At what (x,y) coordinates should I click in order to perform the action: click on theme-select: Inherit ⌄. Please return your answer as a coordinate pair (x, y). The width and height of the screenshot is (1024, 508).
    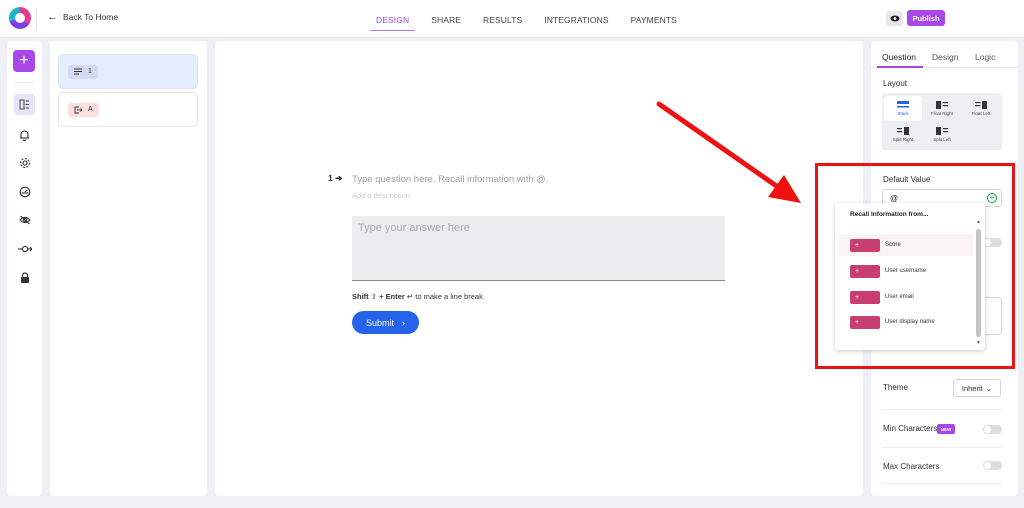
    Looking at the image, I should click on (977, 388).